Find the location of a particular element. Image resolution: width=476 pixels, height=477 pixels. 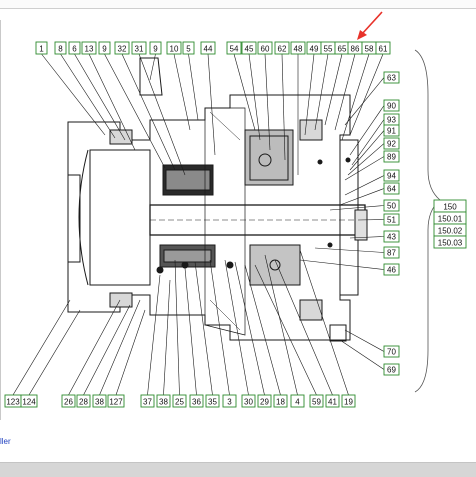

footer-link: ller is located at coordinates (5, 441).